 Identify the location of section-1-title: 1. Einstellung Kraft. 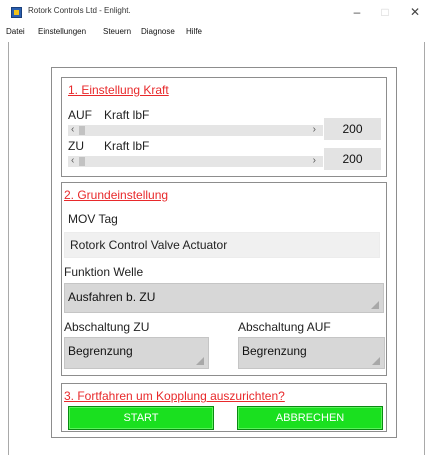
(118, 90).